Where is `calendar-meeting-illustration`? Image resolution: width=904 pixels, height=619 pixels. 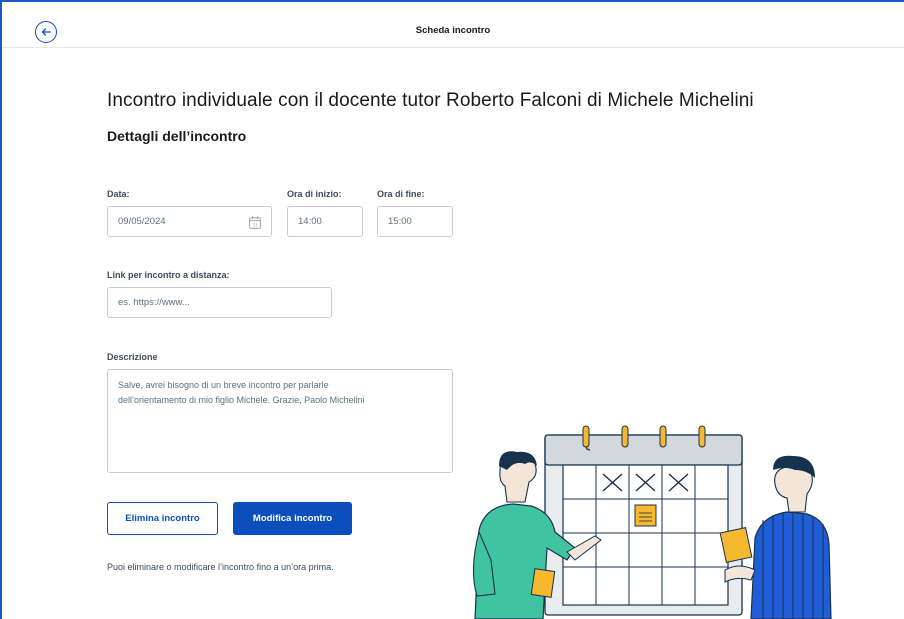 calendar-meeting-illustration is located at coordinates (652, 522).